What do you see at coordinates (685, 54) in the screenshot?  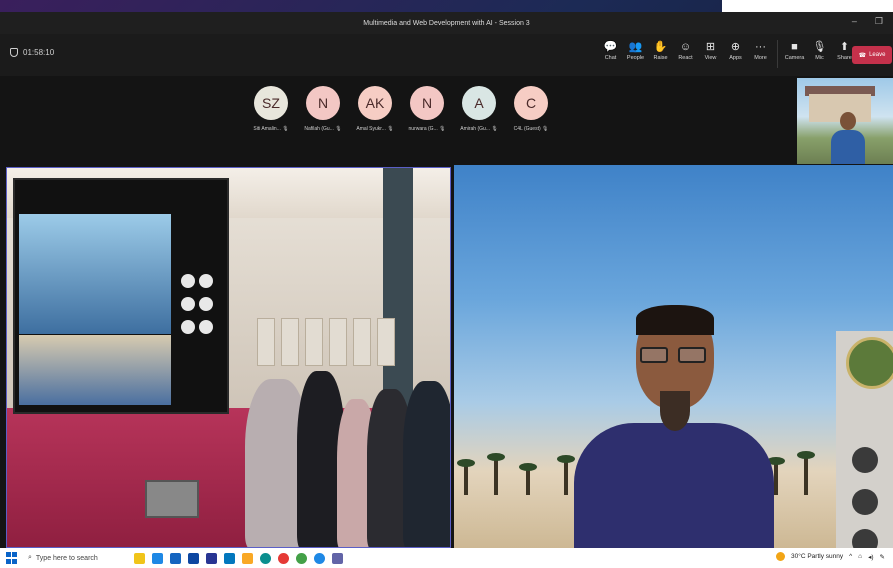 I see `react-button: ☺ React` at bounding box center [685, 54].